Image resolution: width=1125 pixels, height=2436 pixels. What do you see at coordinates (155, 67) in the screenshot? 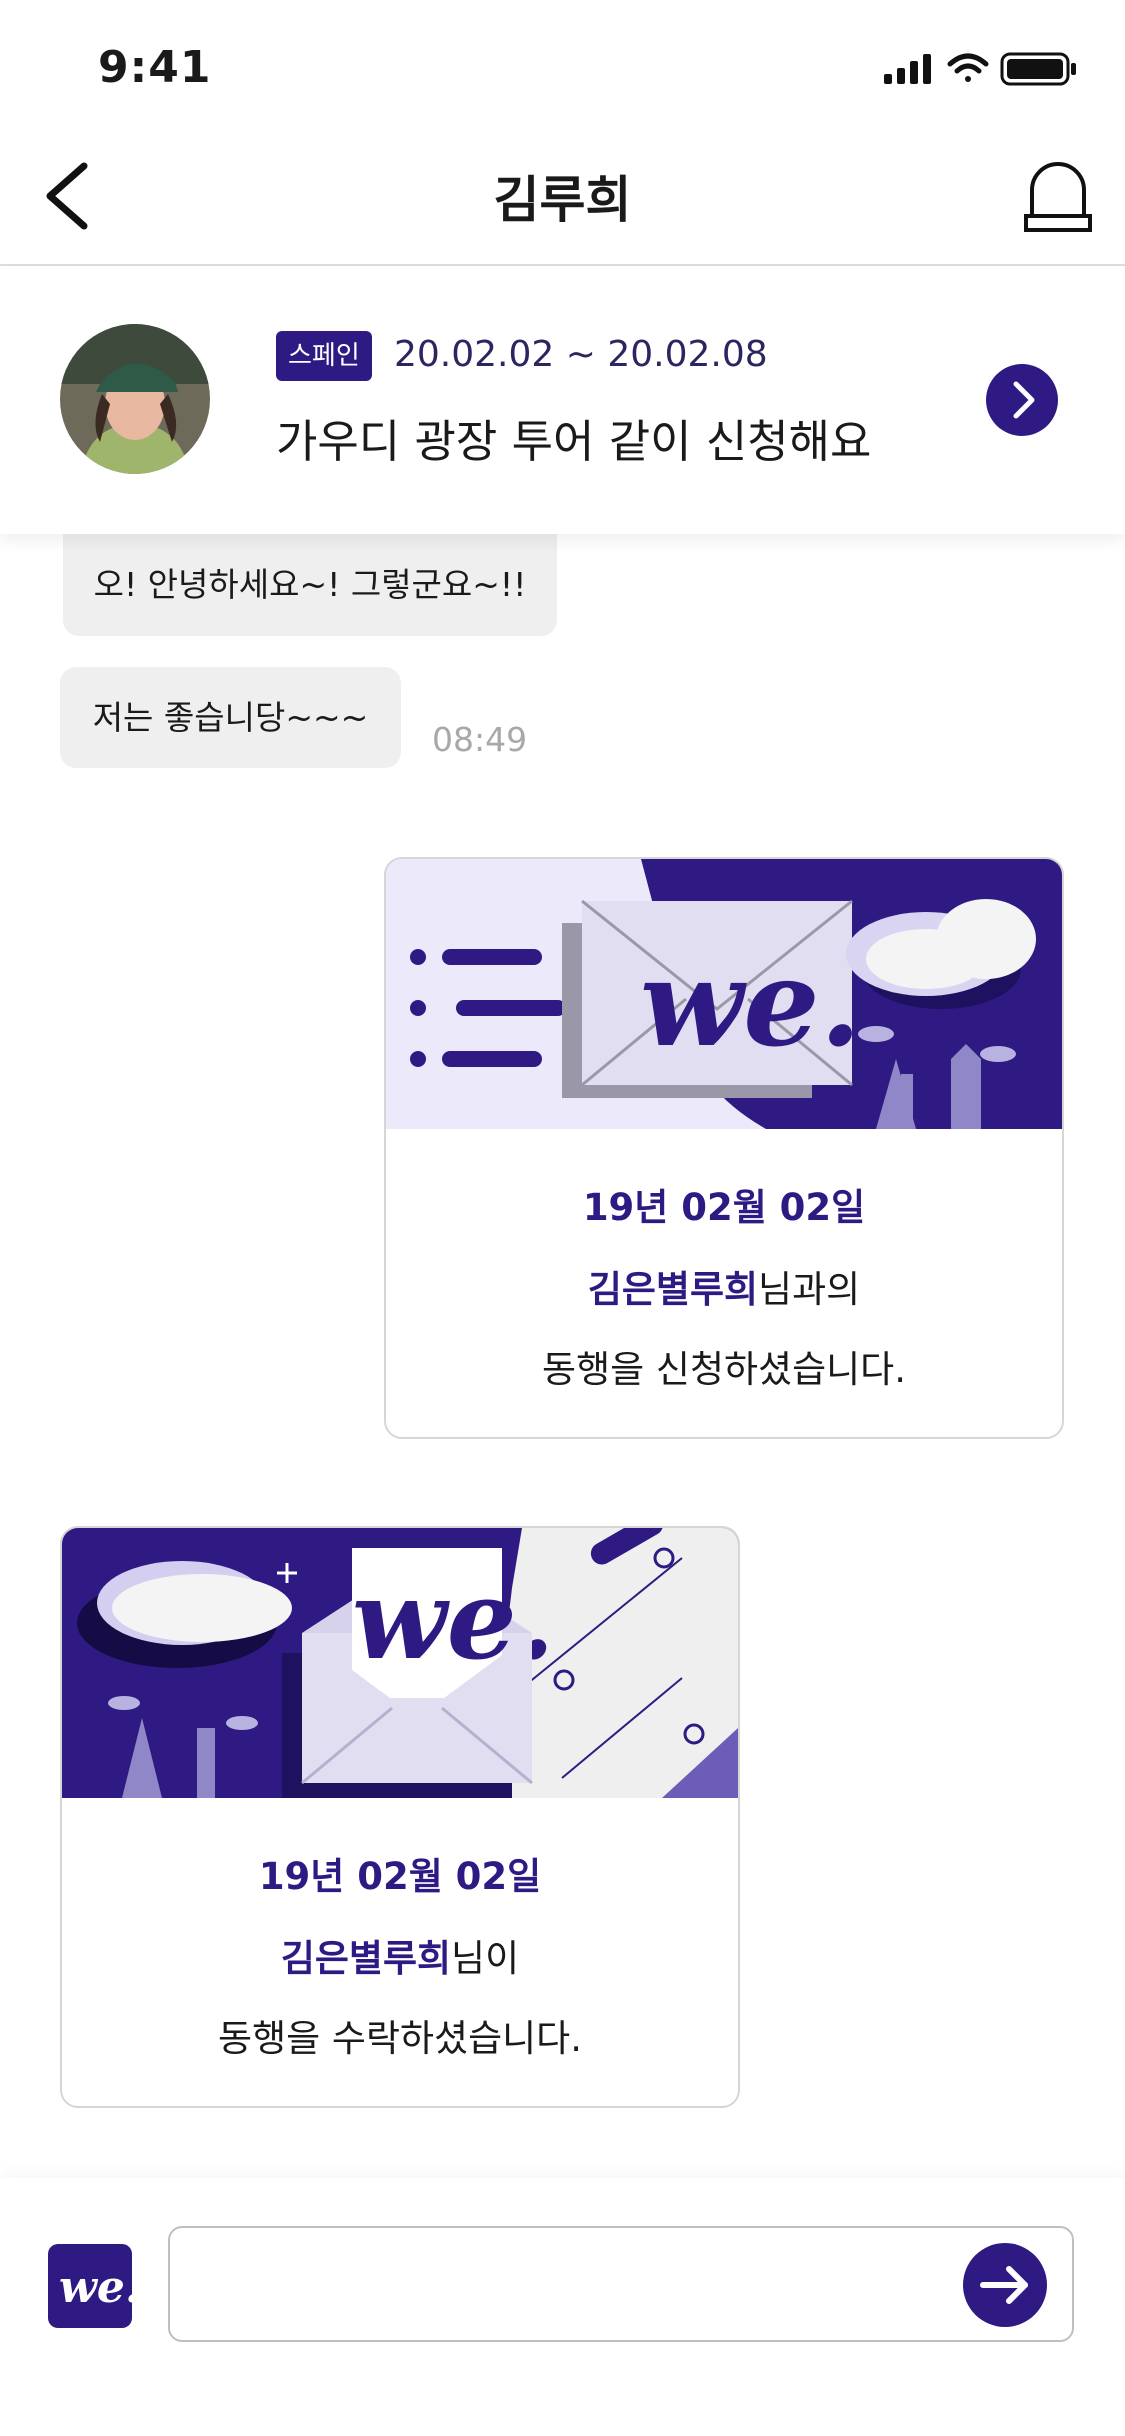
I see `status-time: 9:41` at bounding box center [155, 67].